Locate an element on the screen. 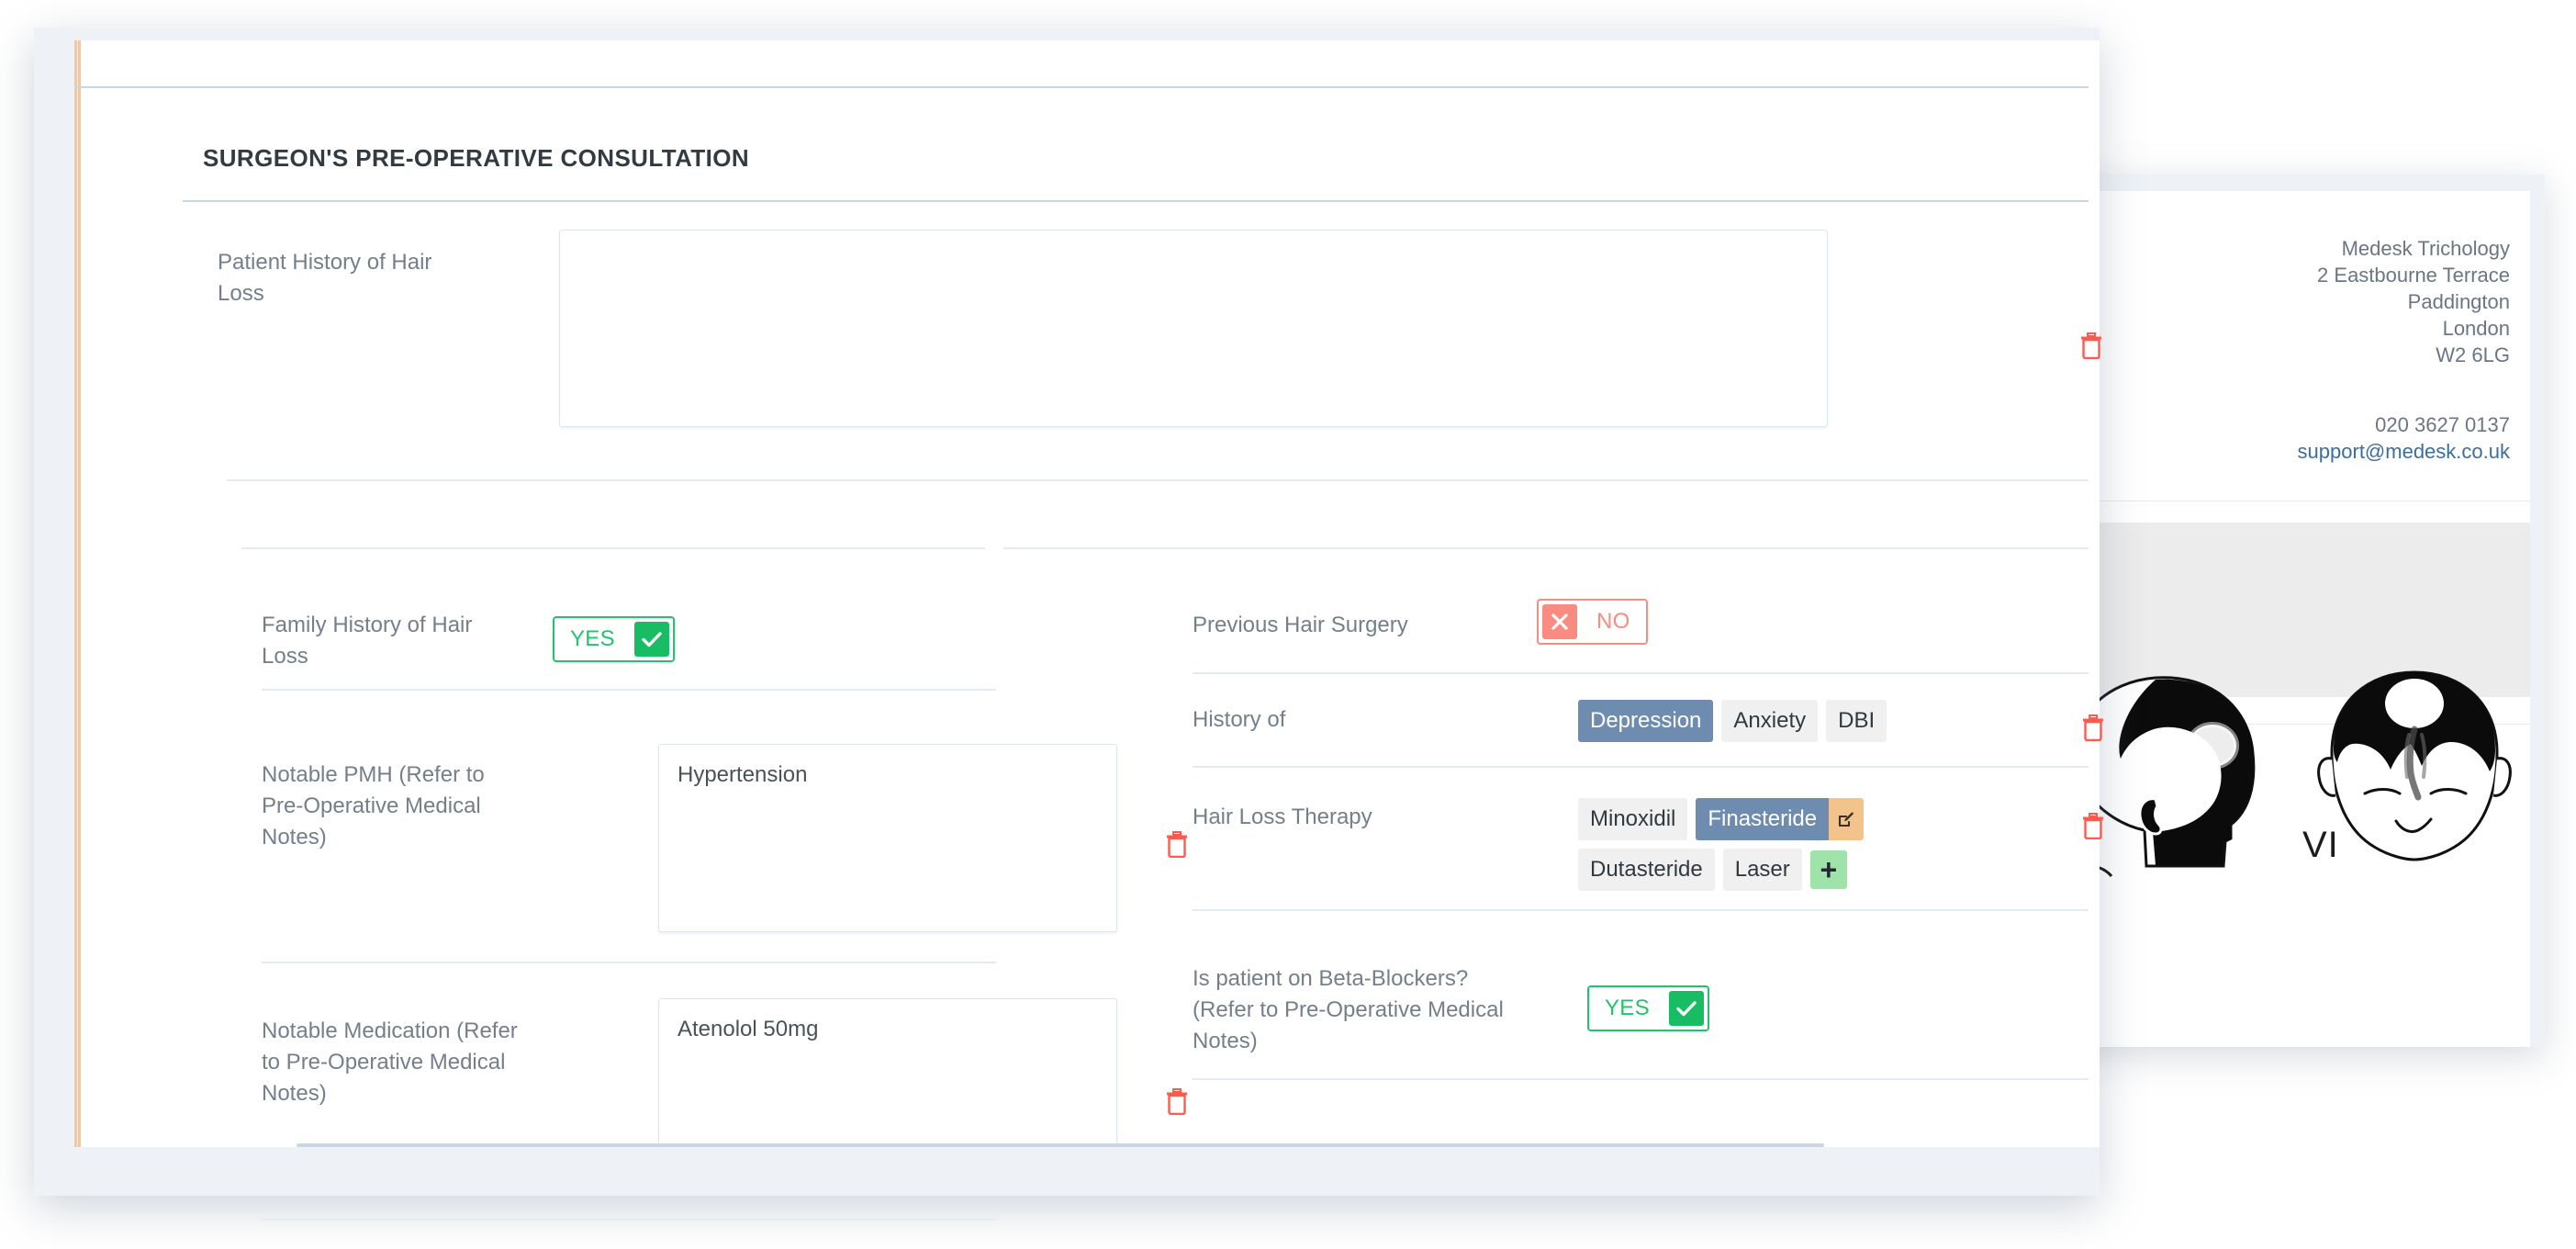 The image size is (2576, 1249). family-history-toggle: YES is located at coordinates (614, 639).